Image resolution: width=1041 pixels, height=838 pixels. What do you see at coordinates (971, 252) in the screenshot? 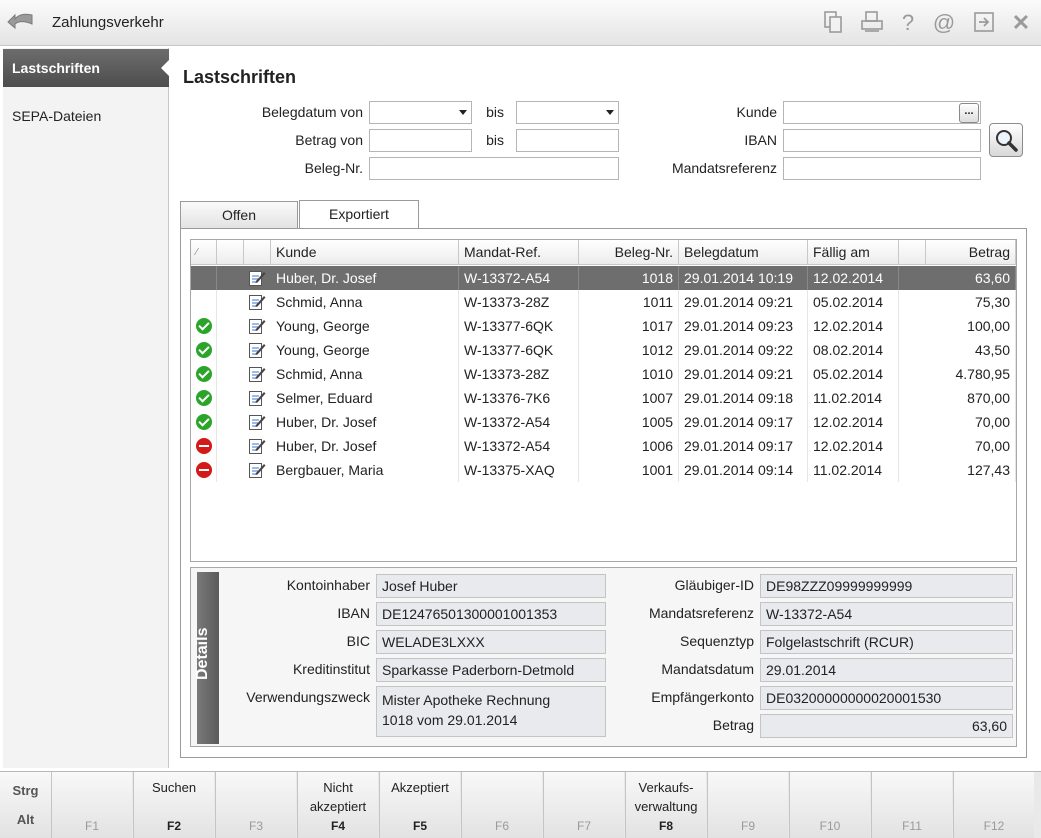
I see `column-header-betrag: Betrag` at bounding box center [971, 252].